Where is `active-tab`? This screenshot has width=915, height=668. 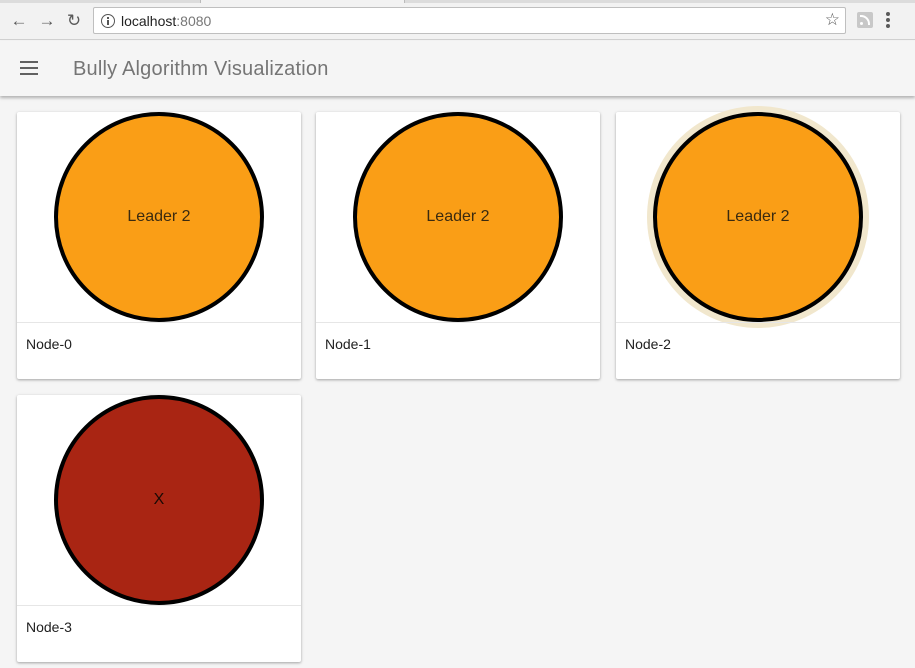 active-tab is located at coordinates (302, 1).